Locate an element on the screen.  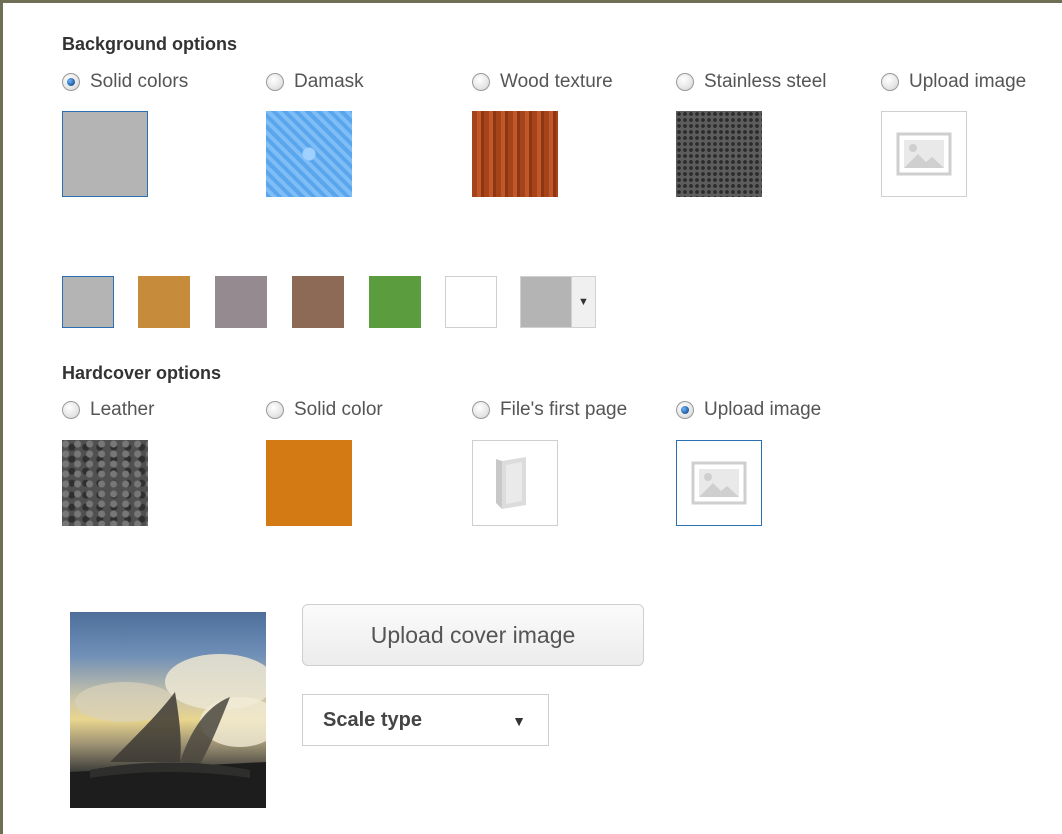
hc-option-leather: Leather is located at coordinates (108, 410).